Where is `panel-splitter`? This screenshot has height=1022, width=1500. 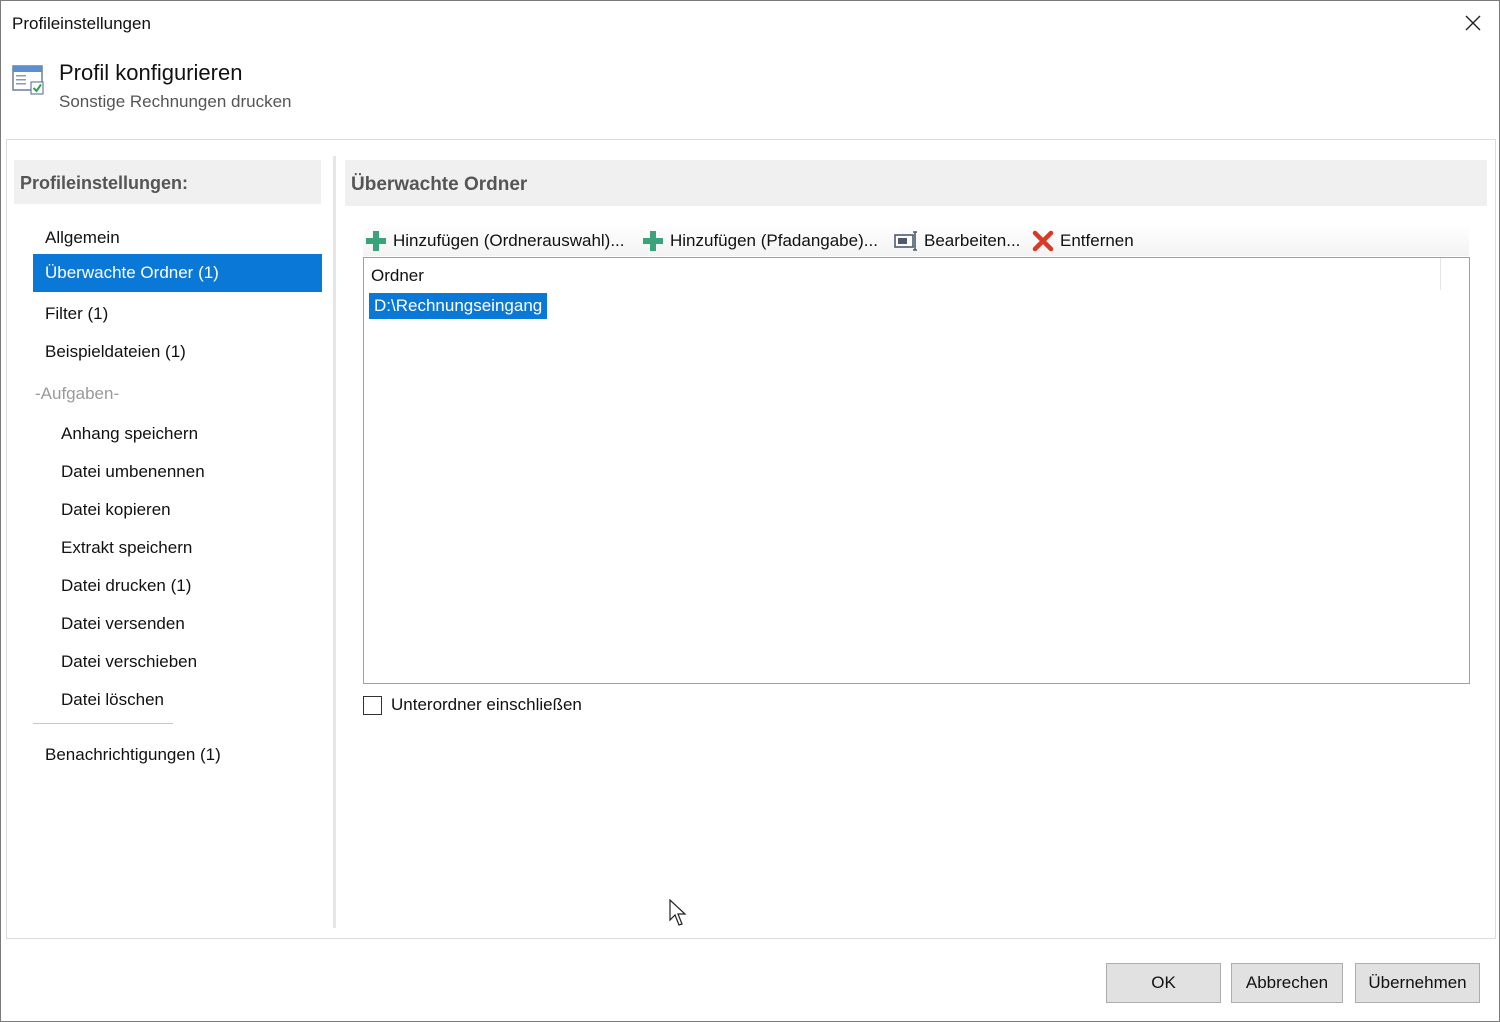
panel-splitter is located at coordinates (334, 542).